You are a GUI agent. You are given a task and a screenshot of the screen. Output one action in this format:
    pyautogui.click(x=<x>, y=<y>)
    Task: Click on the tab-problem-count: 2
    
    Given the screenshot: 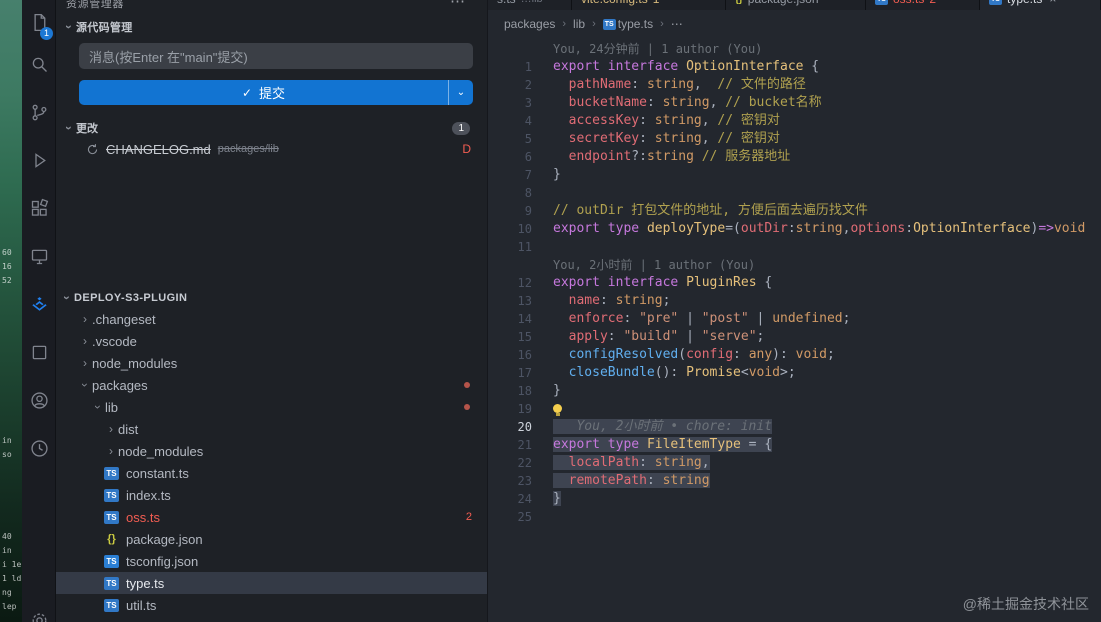 What is the action you would take?
    pyautogui.click(x=932, y=3)
    